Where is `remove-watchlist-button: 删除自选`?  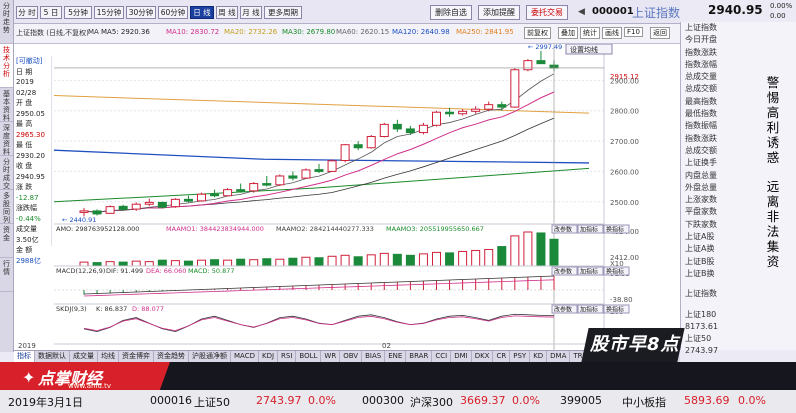
remove-watchlist-button: 删除自选 is located at coordinates (451, 12).